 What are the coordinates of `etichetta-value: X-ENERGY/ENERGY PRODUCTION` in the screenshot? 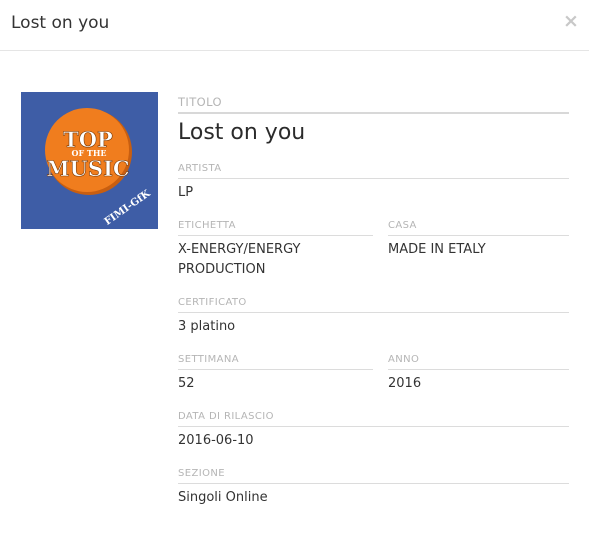 It's located at (239, 259).